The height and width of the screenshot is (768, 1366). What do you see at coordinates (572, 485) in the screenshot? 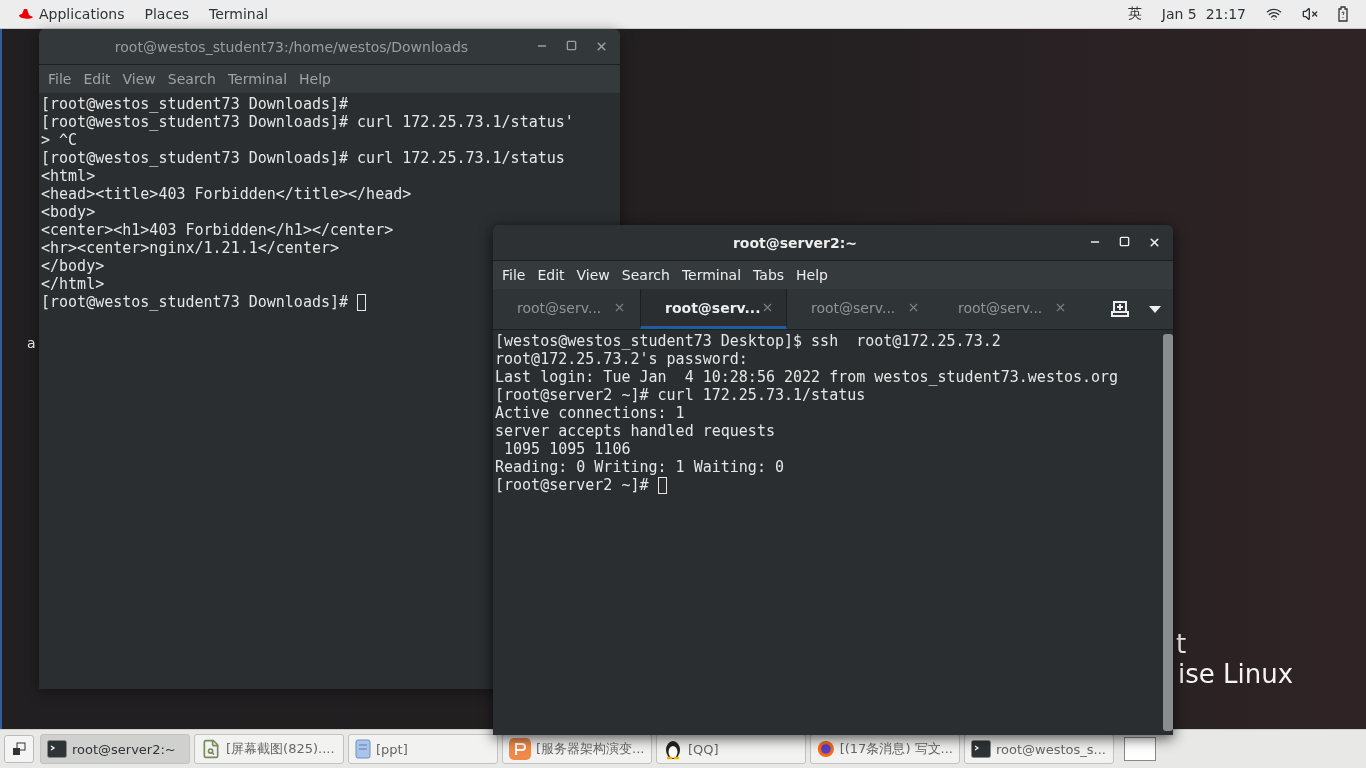
I see `terminal-line: [root@server2 ~]#` at bounding box center [572, 485].